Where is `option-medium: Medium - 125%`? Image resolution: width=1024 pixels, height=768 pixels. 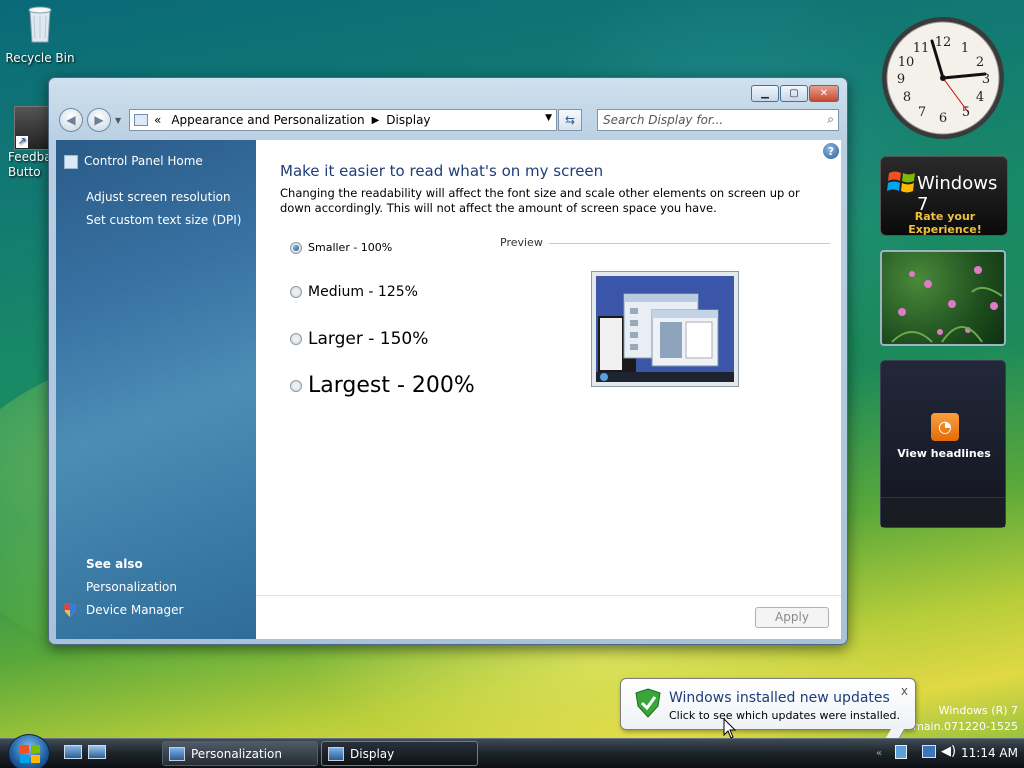 option-medium: Medium - 125% is located at coordinates (354, 292).